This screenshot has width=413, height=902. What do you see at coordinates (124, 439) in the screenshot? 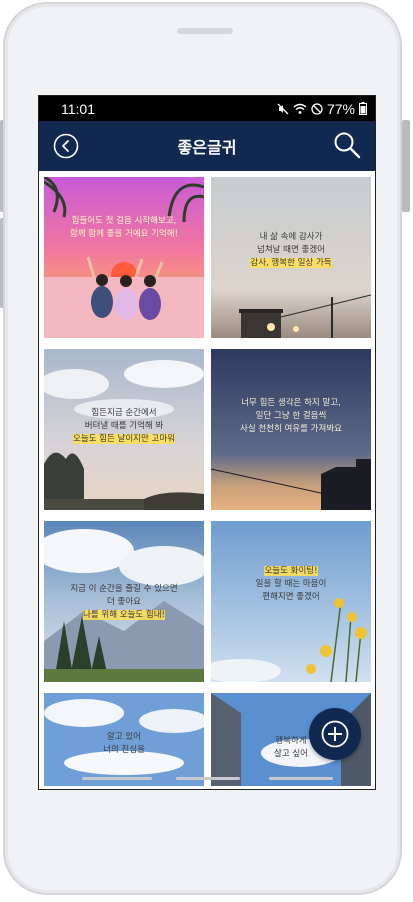
I see `quote-highlight: 오늘도 힘든 날이지만 고마워` at bounding box center [124, 439].